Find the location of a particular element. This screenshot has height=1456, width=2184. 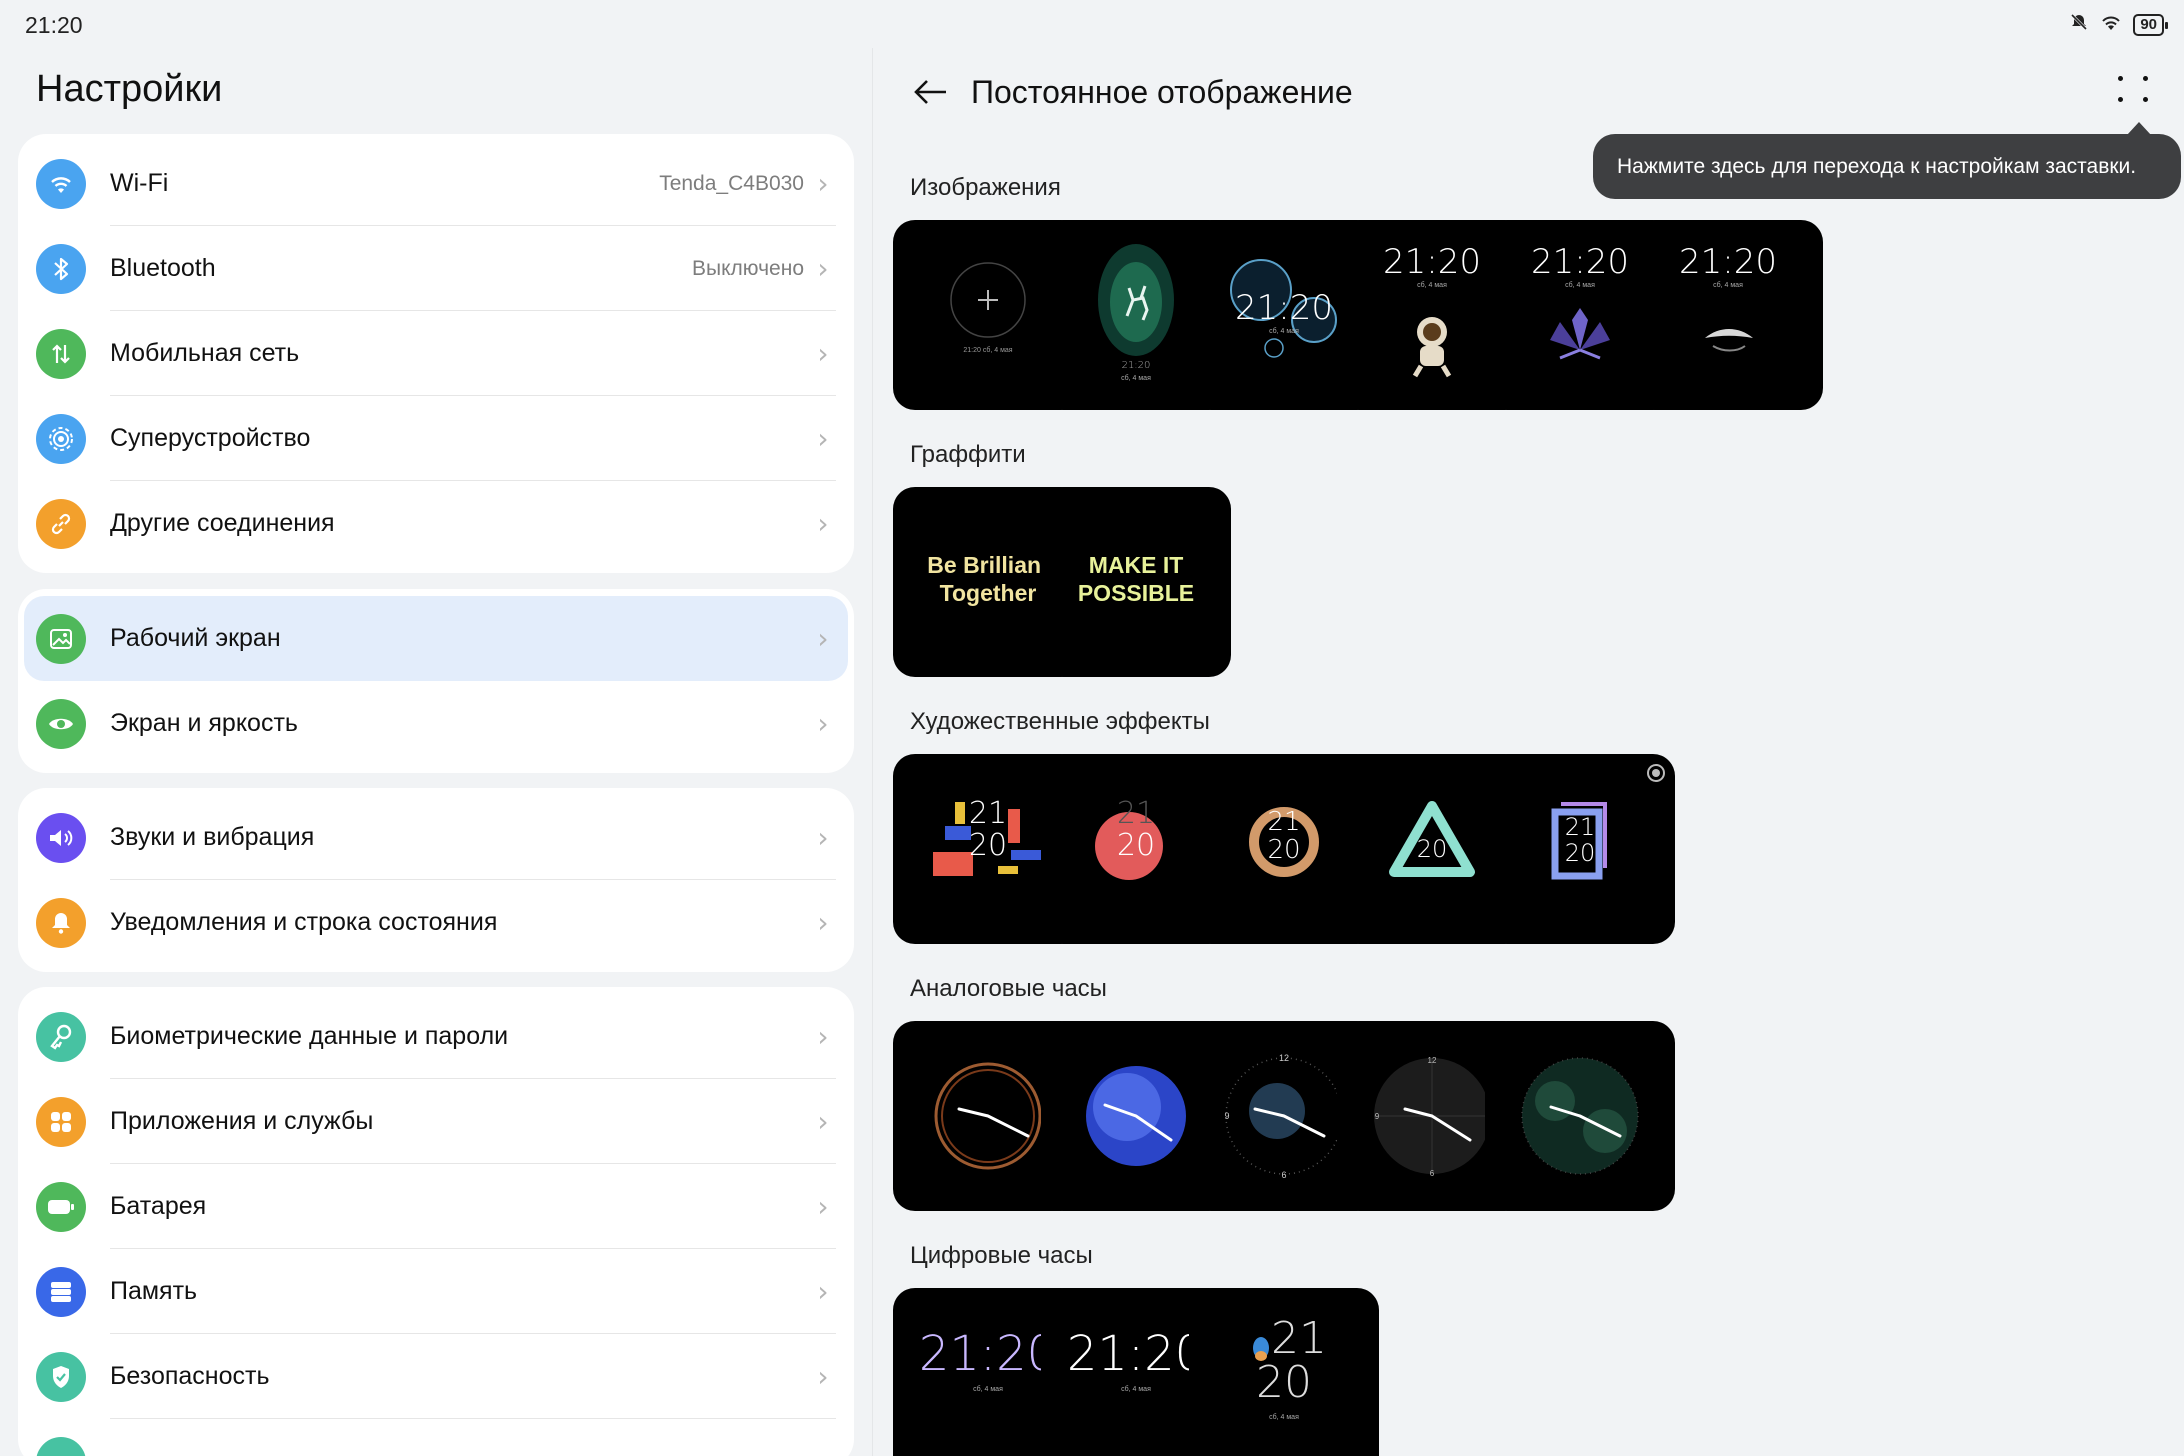

settings-item-label: Память is located at coordinates (154, 1291).